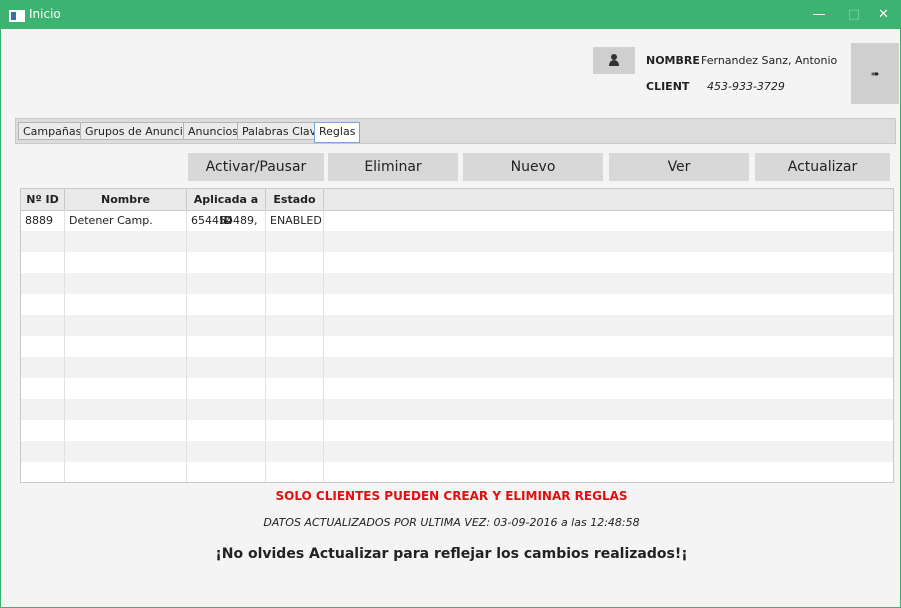 The image size is (901, 608). What do you see at coordinates (43, 220) in the screenshot?
I see `cell-id: 8889` at bounding box center [43, 220].